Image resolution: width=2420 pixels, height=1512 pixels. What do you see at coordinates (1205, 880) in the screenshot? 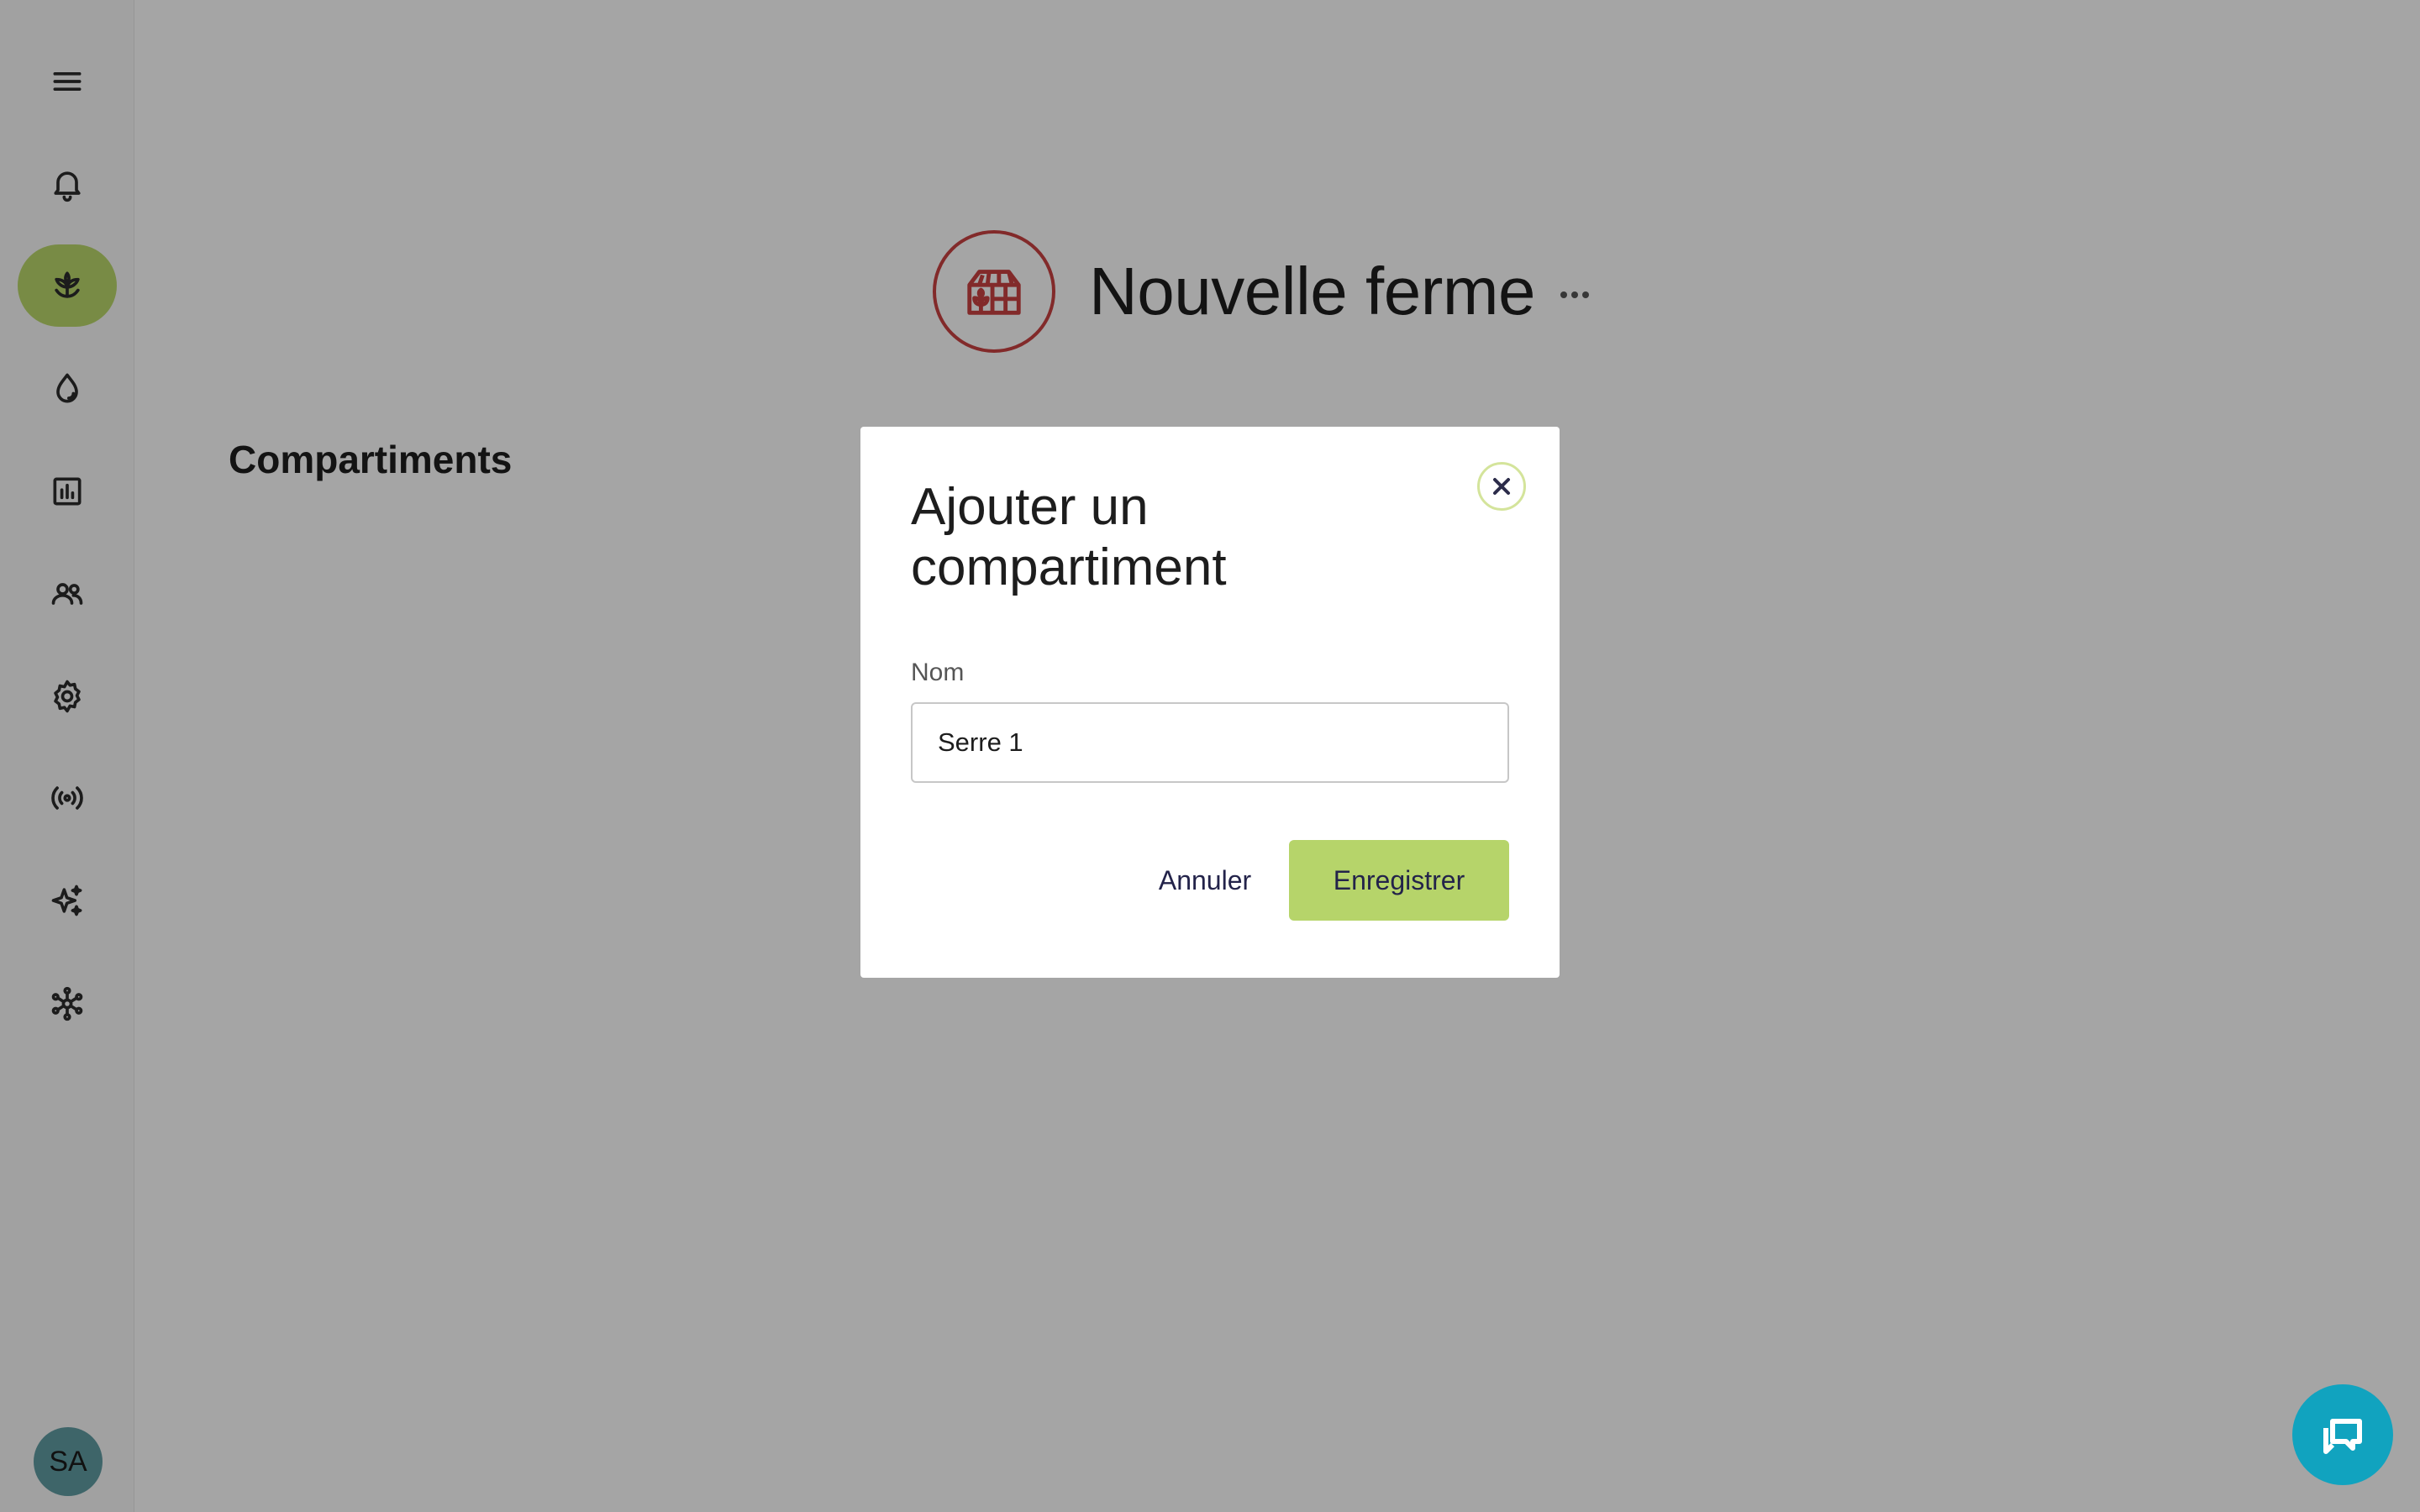
I see `cancel-button: Annuler` at bounding box center [1205, 880].